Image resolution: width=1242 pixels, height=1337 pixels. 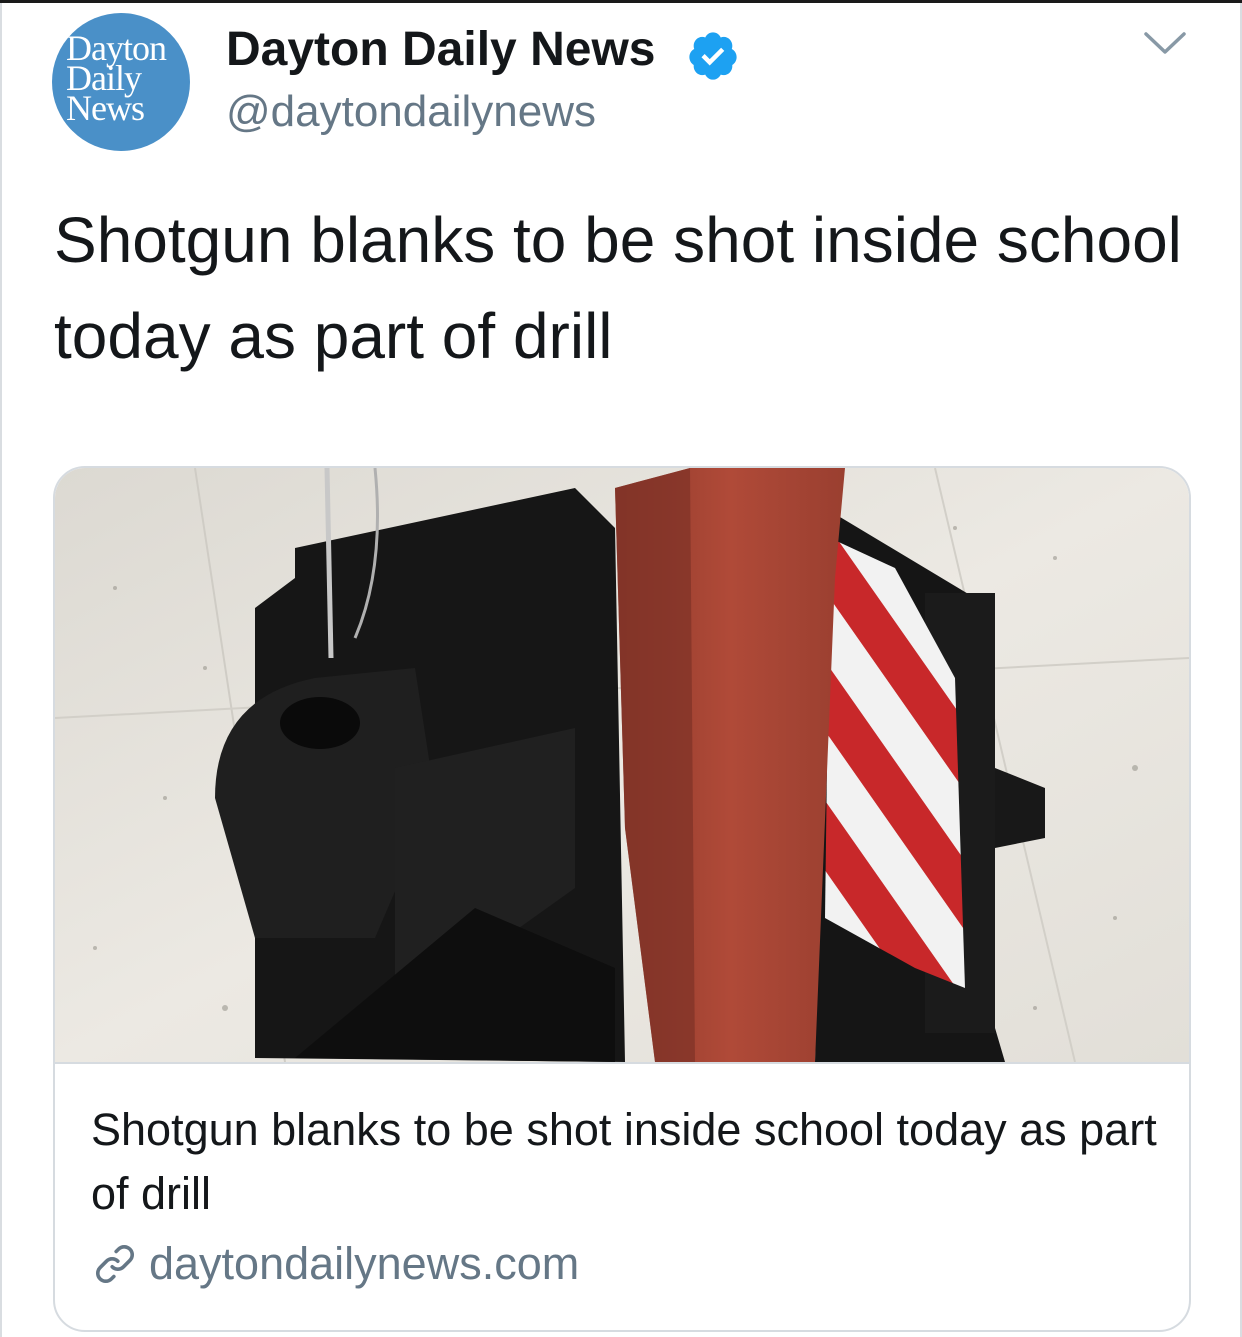 What do you see at coordinates (115, 1264) in the screenshot?
I see `link-icon` at bounding box center [115, 1264].